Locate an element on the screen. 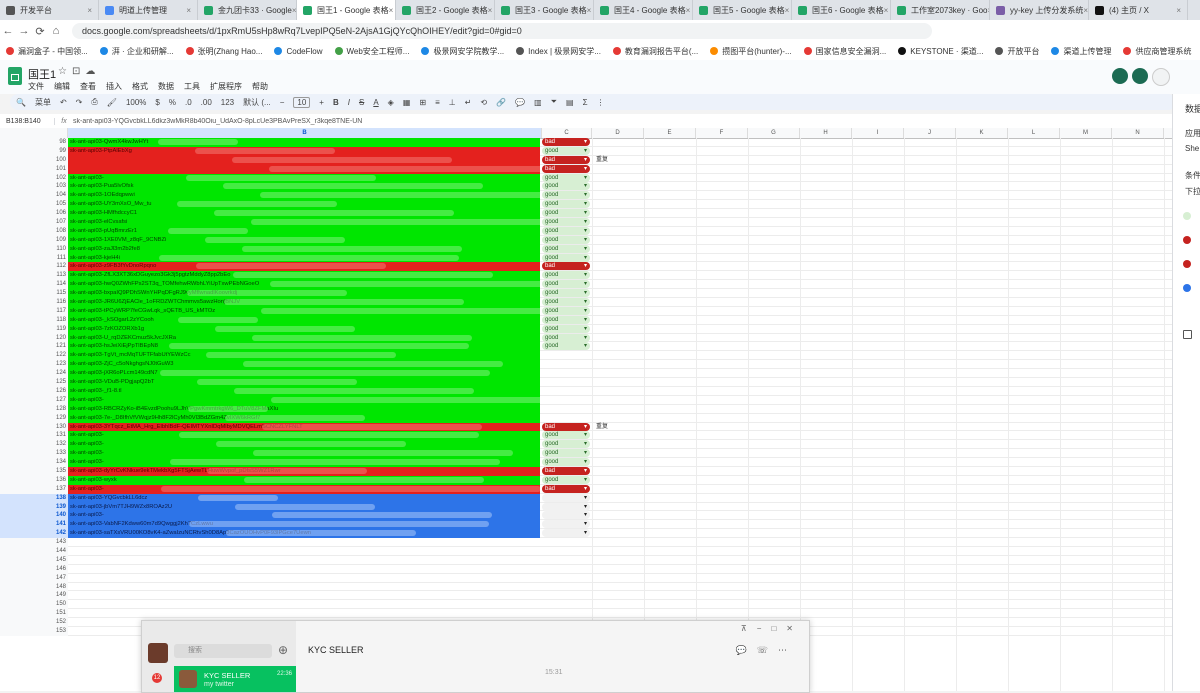  column-header: O is located at coordinates (1168, 133).